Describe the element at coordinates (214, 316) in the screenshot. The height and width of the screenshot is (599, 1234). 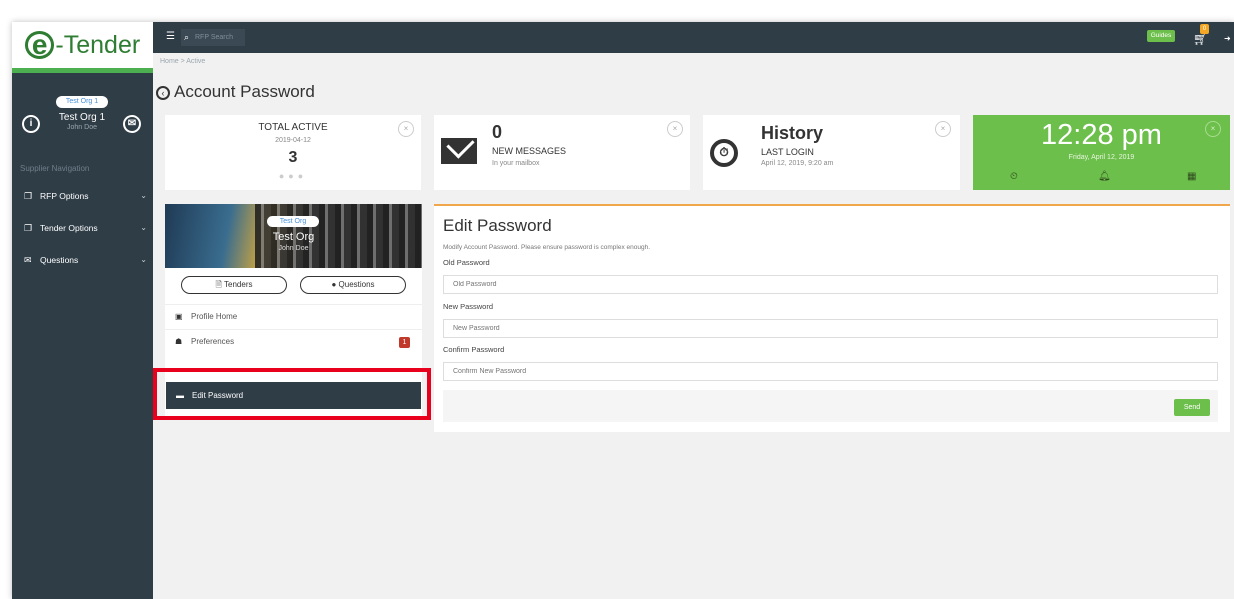
I see `profile-menu-label: Profile Home` at that location.